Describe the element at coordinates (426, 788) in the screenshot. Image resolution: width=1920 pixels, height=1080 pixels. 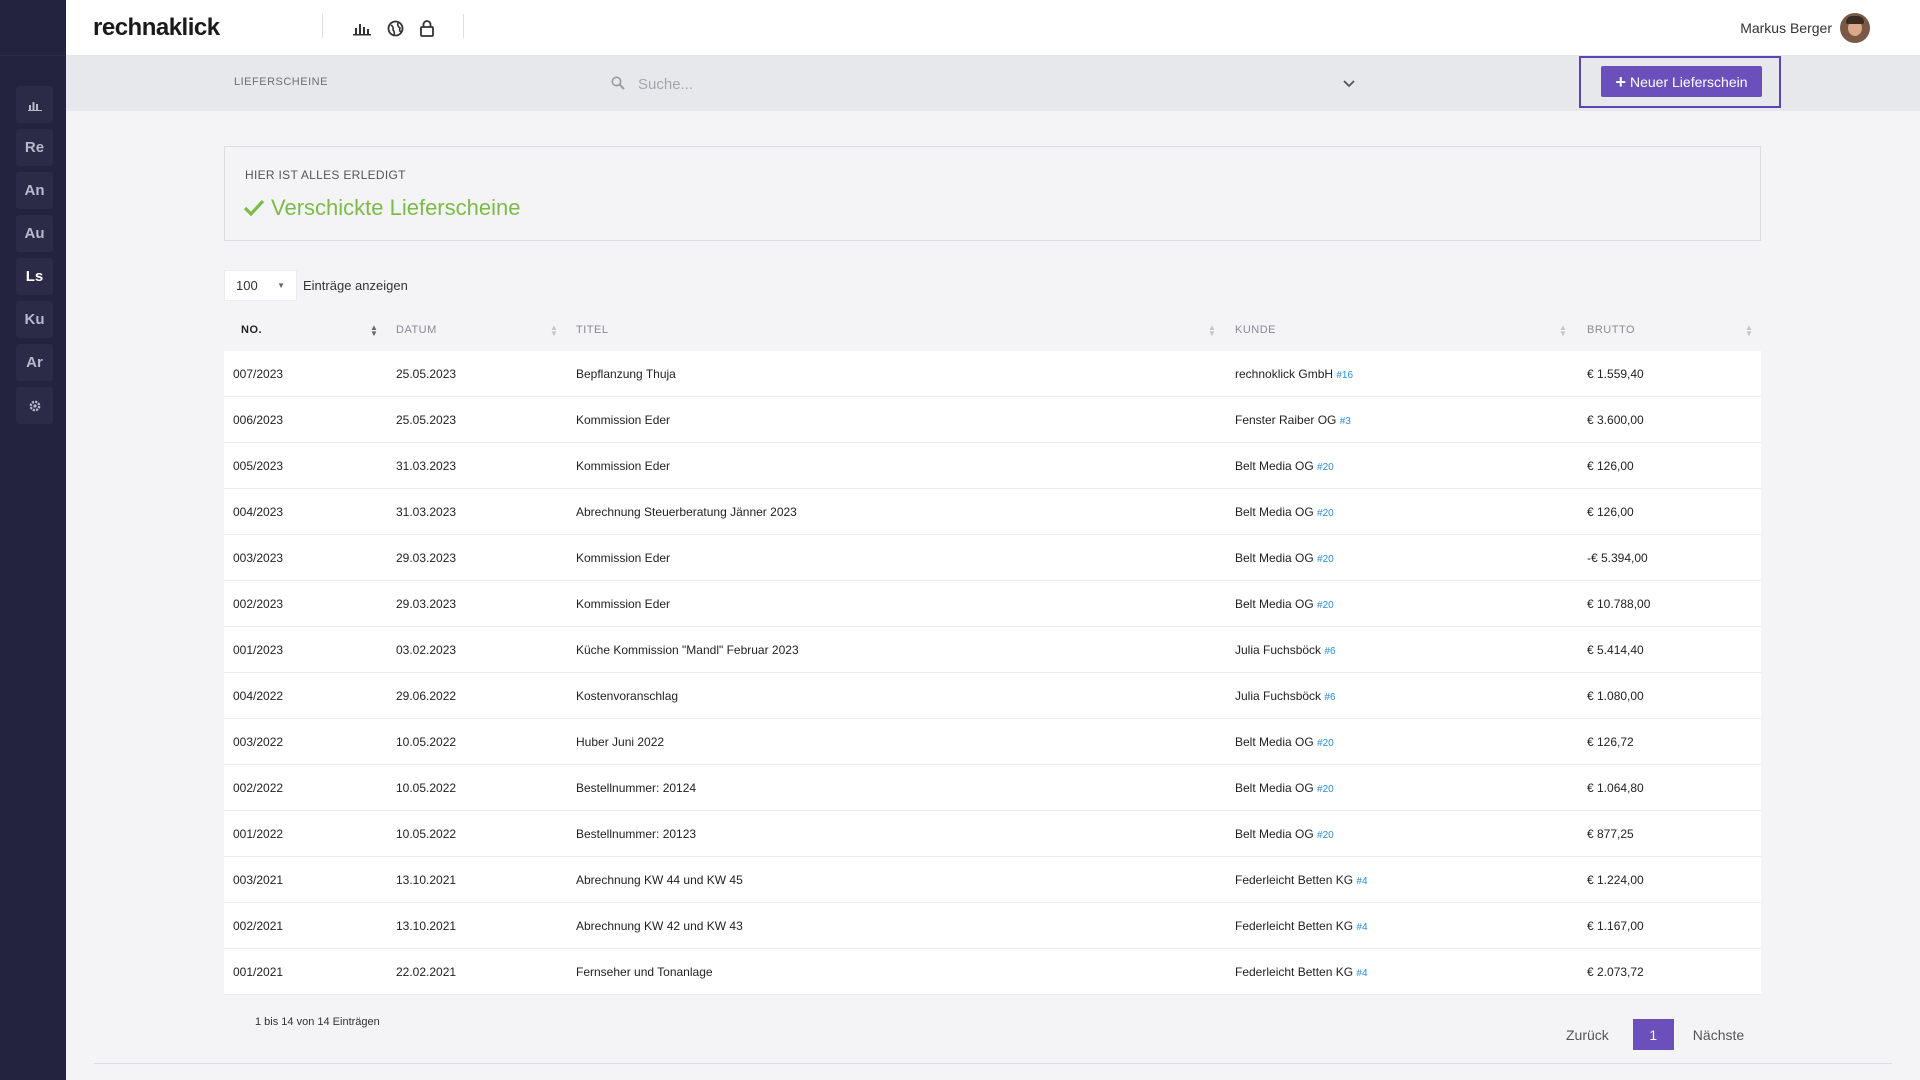
I see `cell-datum-text: 10.05.2022` at that location.